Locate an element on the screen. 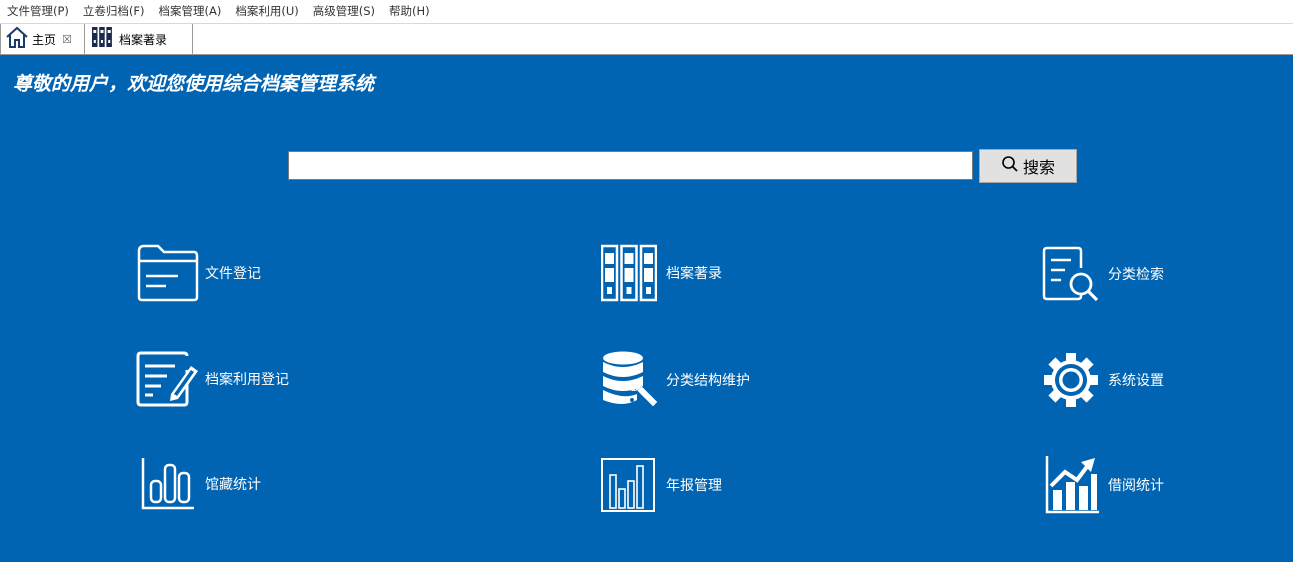 The width and height of the screenshot is (1293, 562). tab-catalog: 档案著录 is located at coordinates (139, 39).